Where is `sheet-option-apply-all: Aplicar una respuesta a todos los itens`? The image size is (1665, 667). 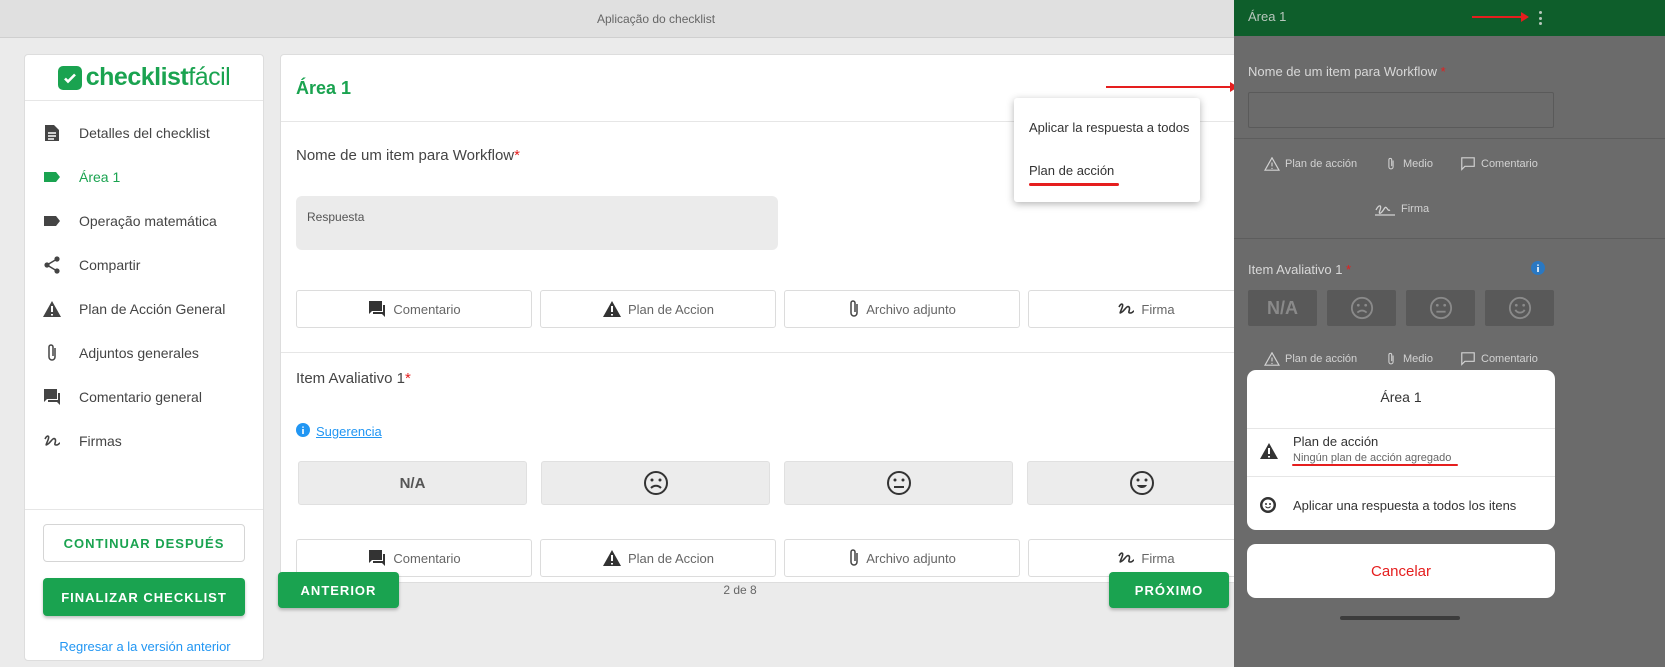 sheet-option-apply-all: Aplicar una respuesta a todos los itens is located at coordinates (1387, 505).